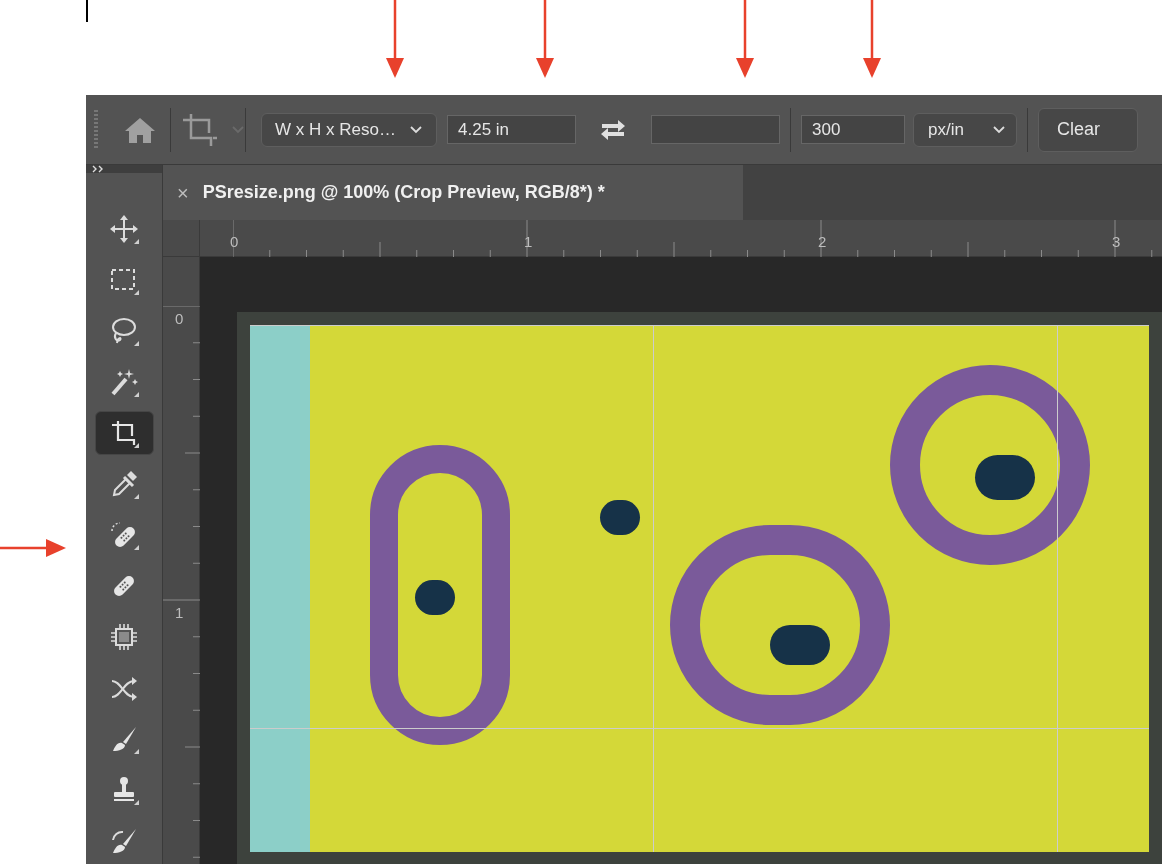  Describe the element at coordinates (87, 11) in the screenshot. I see `text-cursor` at that location.